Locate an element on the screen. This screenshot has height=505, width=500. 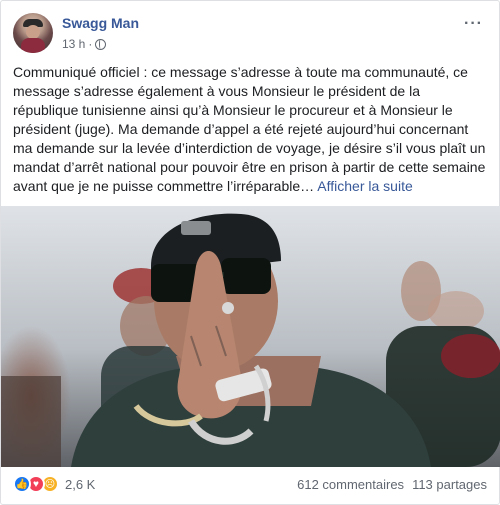
comments-count: 612 commentaires is located at coordinates (350, 484).